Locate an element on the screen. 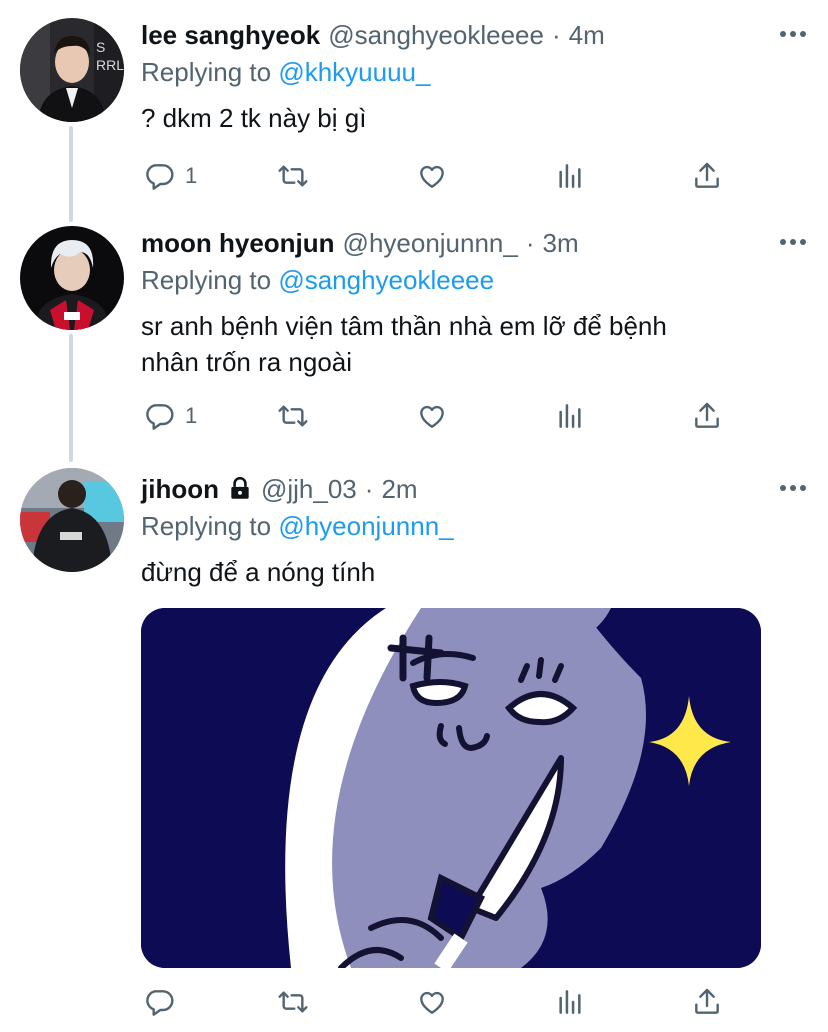 This screenshot has width=828, height=1032. replying-to: Replying to @khkyuuuu_ is located at coordinates (474, 72).